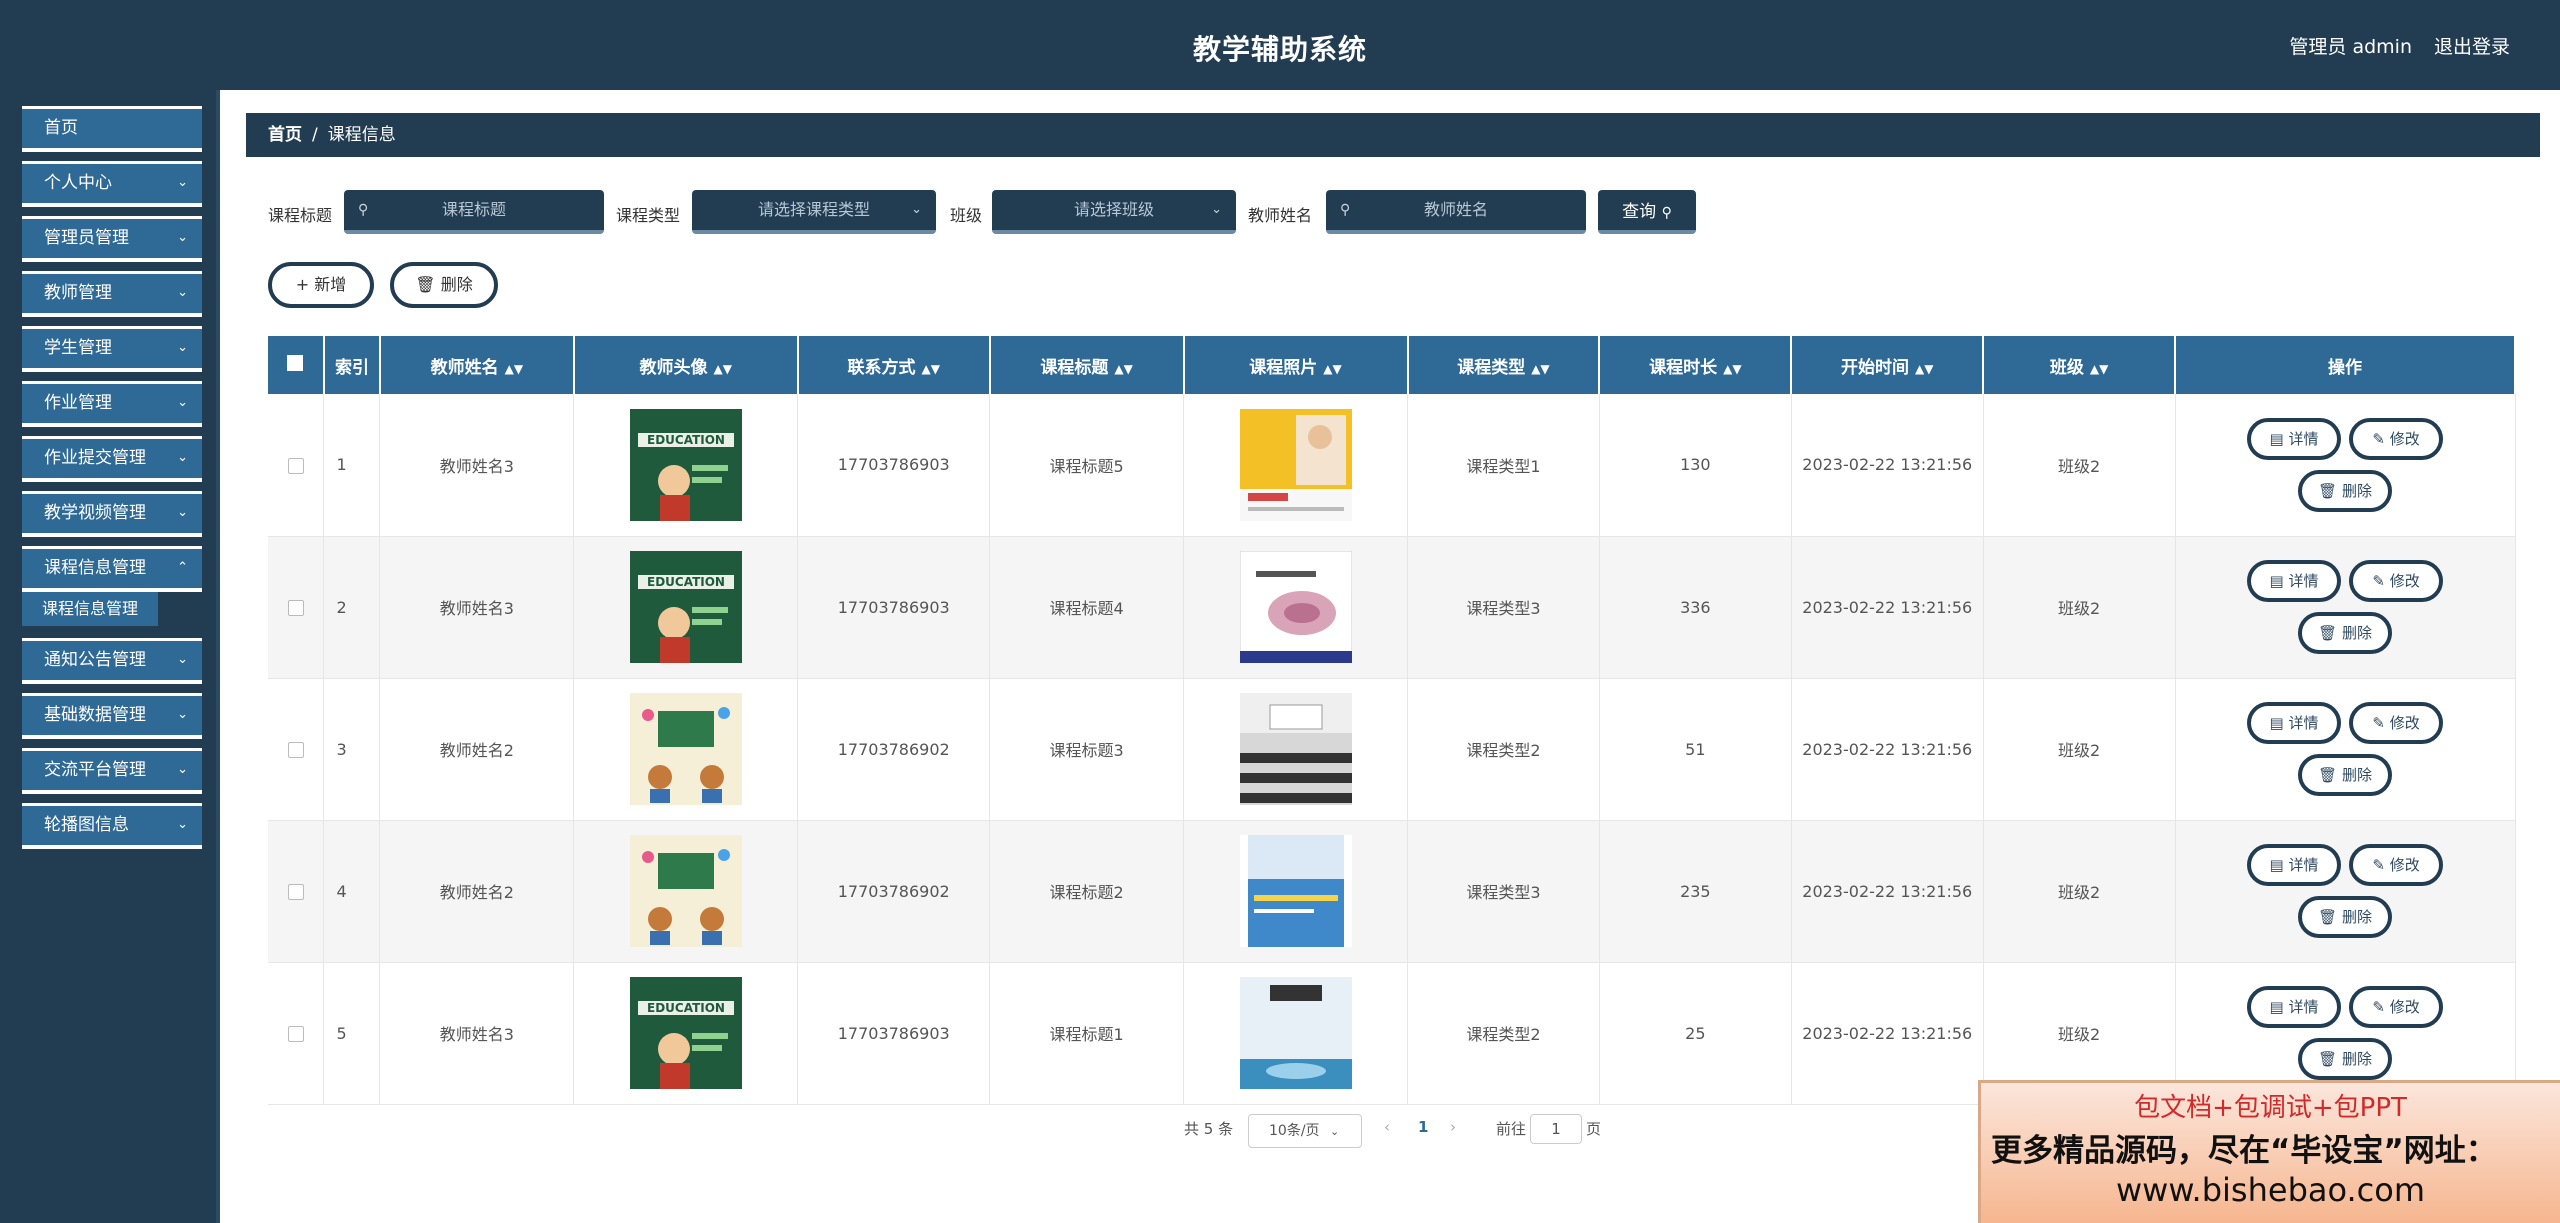 The image size is (2560, 1223). Describe the element at coordinates (321, 285) in the screenshot. I see `add-button: + 新增` at that location.